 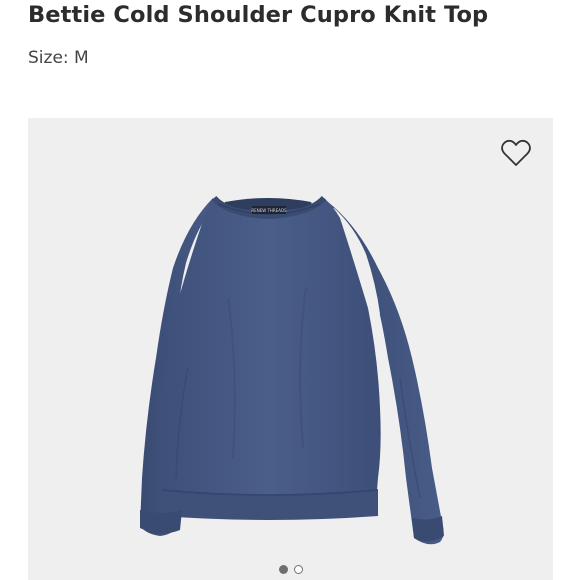 I want to click on size-label: Size: M, so click(x=58, y=58).